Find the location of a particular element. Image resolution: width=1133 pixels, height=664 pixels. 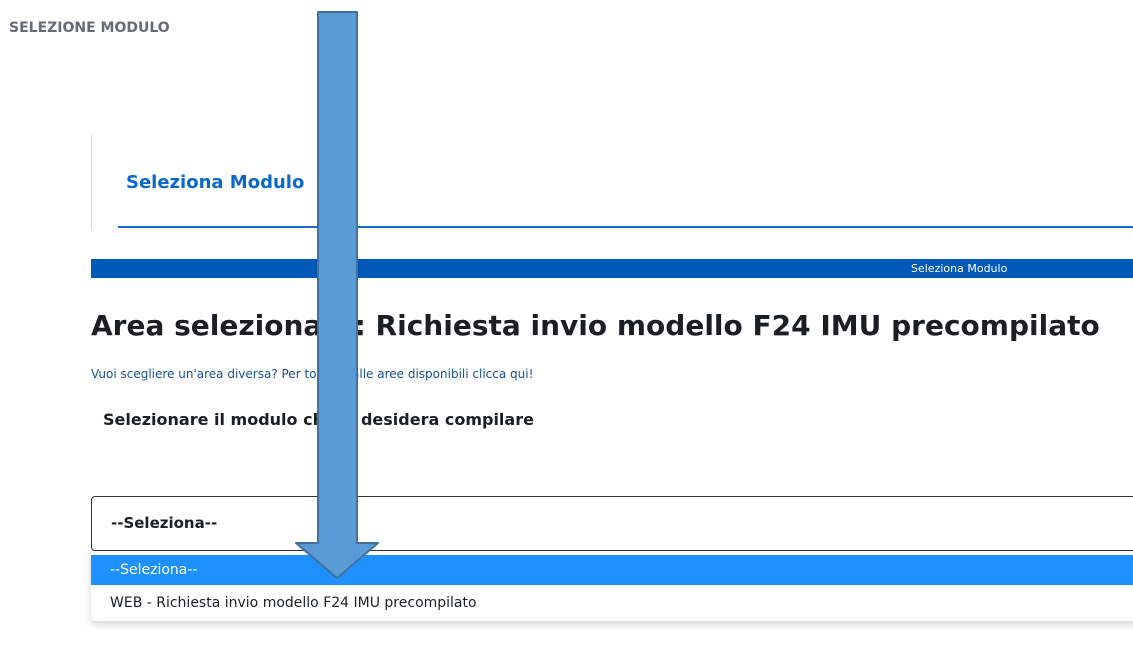

module-select-value: --Seleziona-- is located at coordinates (164, 523).